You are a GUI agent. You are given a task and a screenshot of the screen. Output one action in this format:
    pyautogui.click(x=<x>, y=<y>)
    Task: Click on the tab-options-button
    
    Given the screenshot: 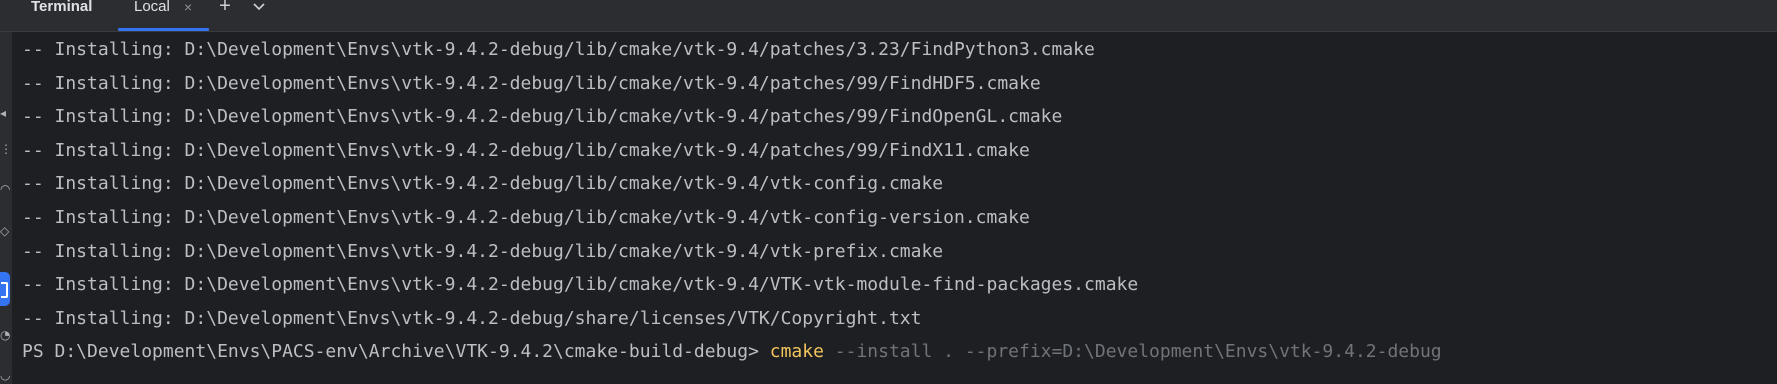 What is the action you would take?
    pyautogui.click(x=259, y=9)
    